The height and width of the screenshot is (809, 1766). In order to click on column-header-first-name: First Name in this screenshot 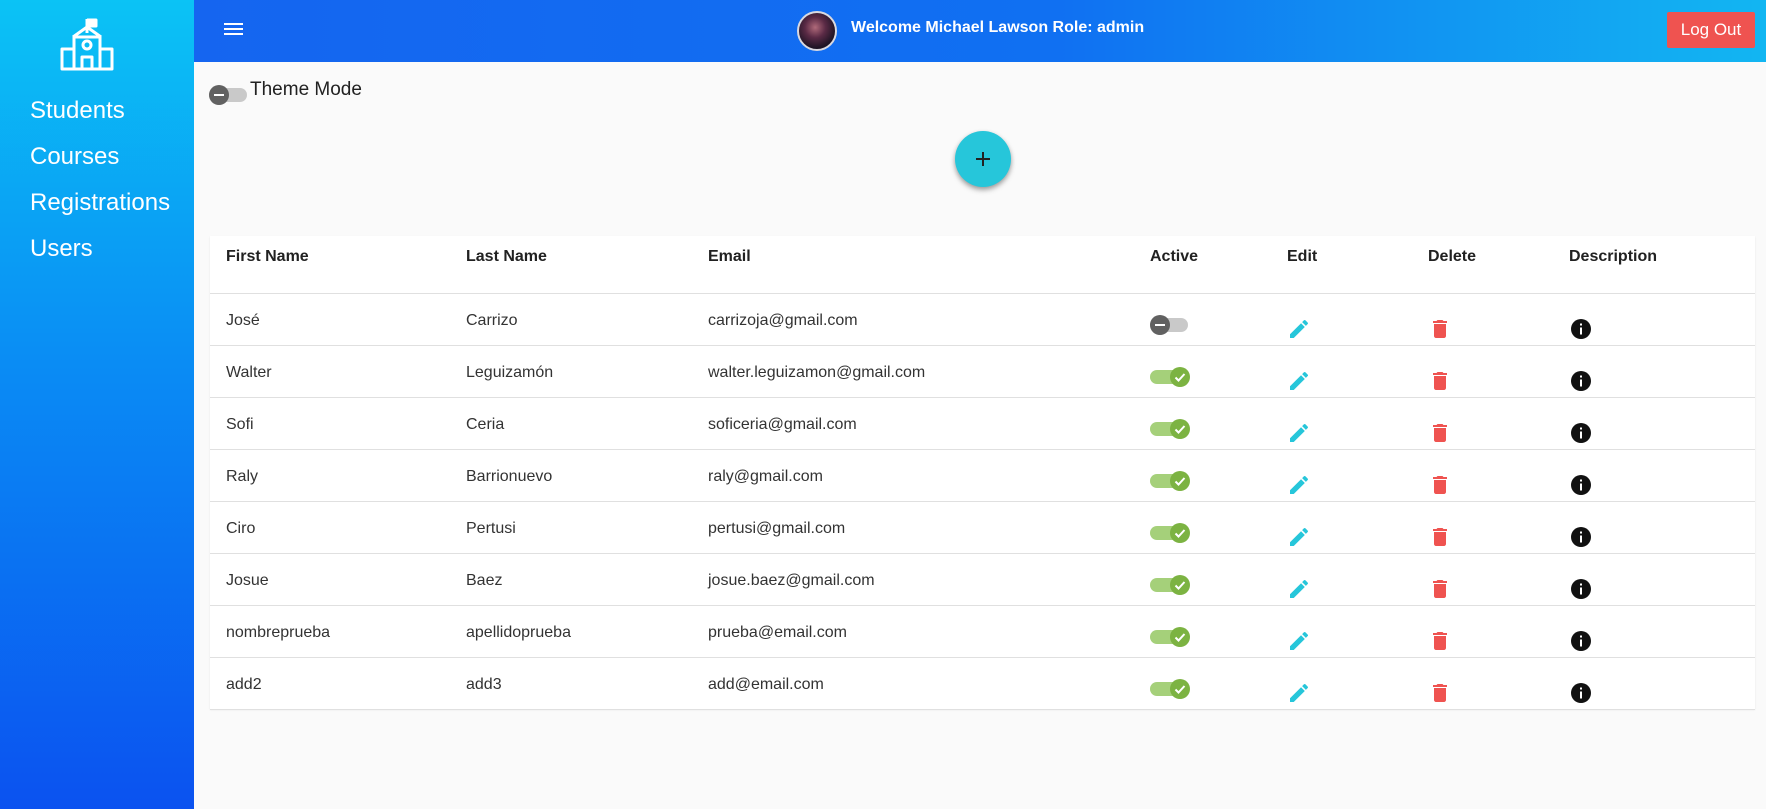, I will do `click(267, 257)`.